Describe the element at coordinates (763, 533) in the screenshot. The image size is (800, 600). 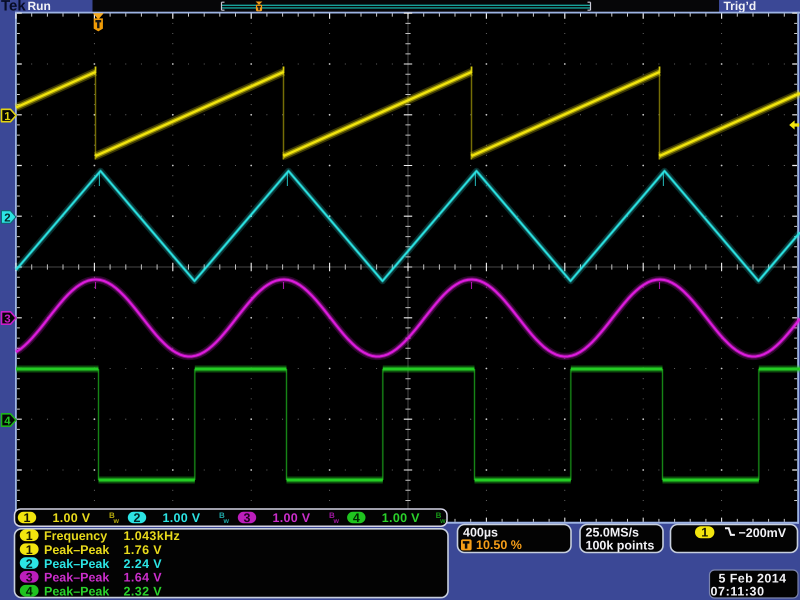
I see `svg-text: −200mV` at that location.